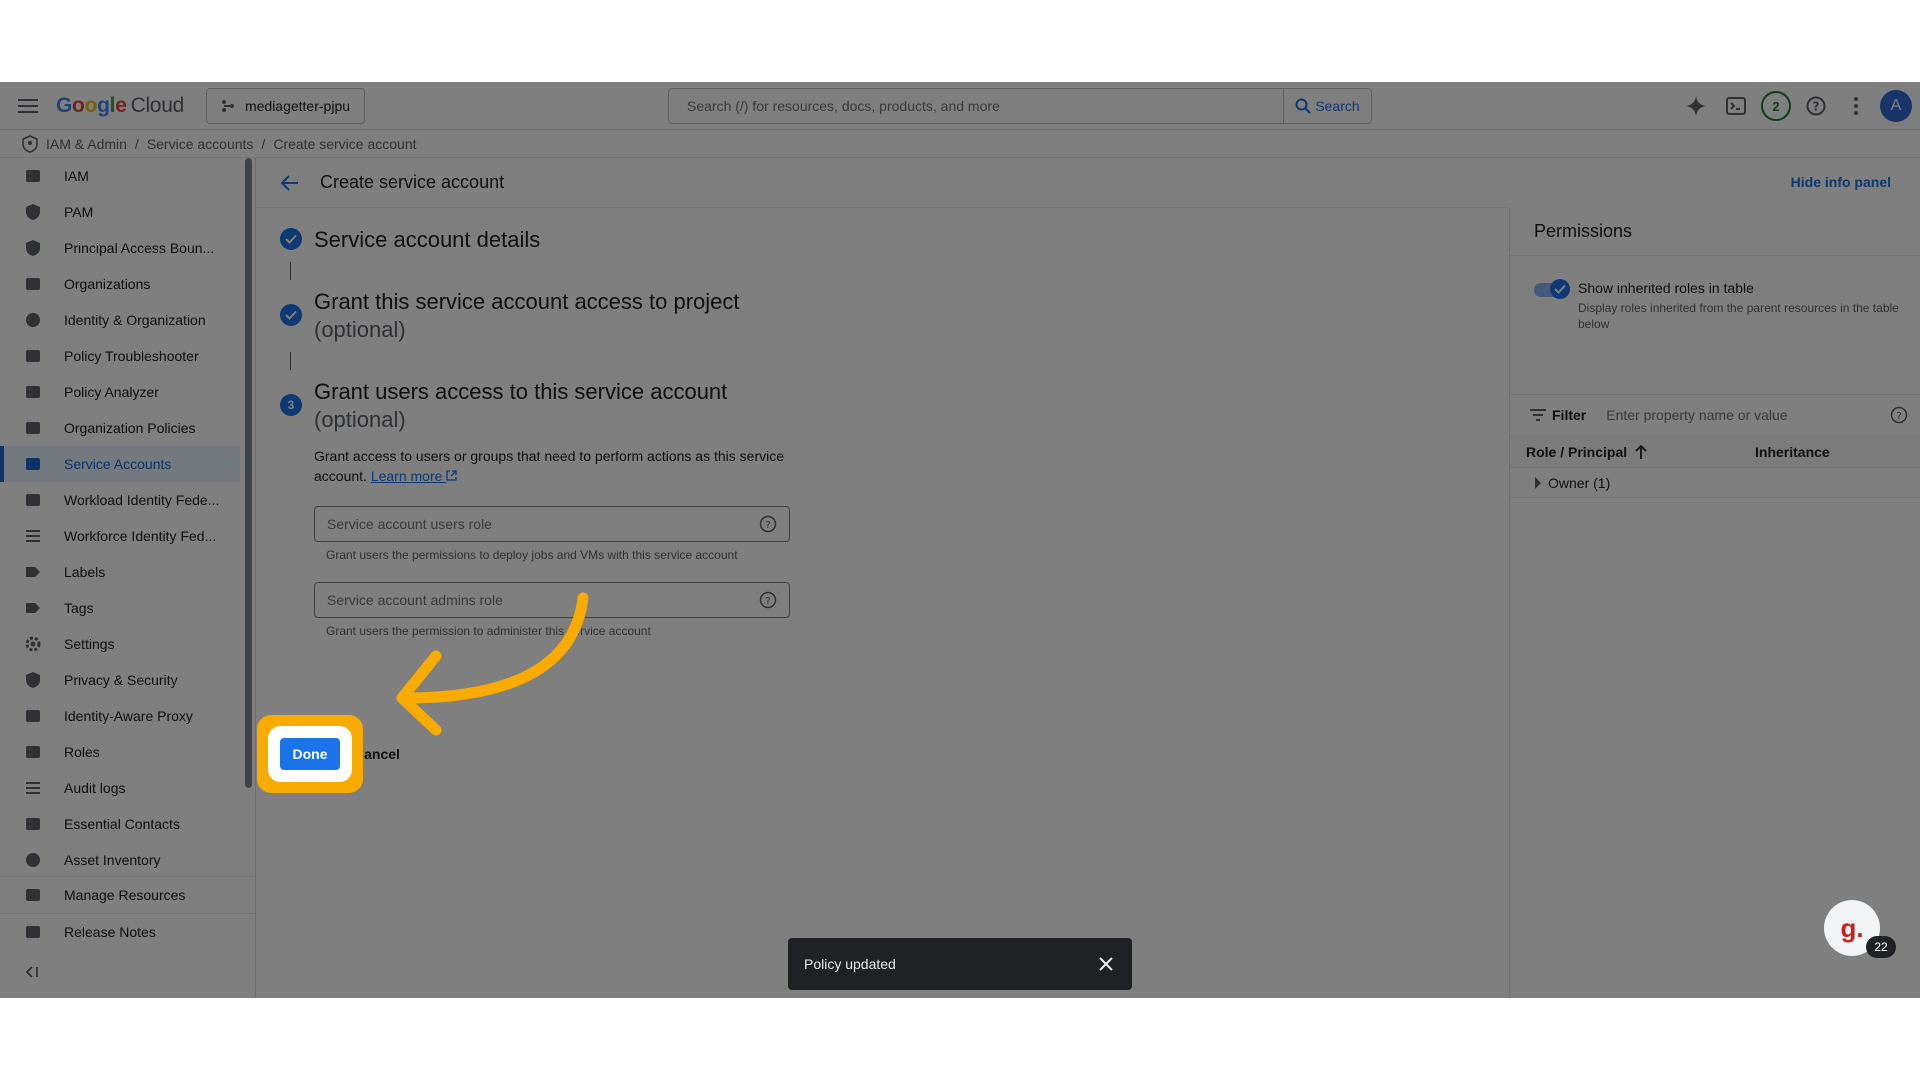  I want to click on sidebar-item: Policy Analyzer, so click(120, 392).